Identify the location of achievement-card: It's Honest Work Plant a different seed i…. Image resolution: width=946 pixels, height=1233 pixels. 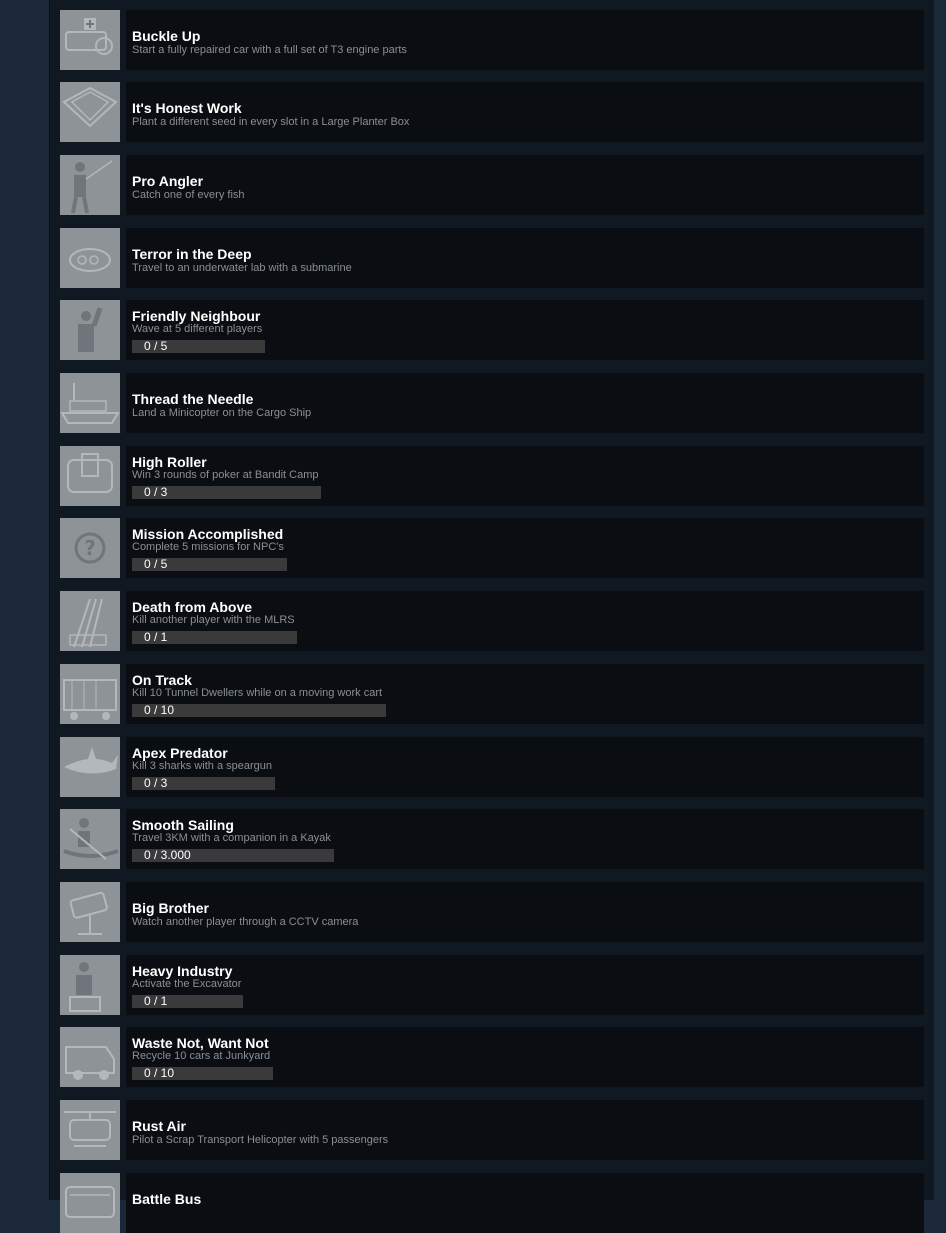
(525, 112).